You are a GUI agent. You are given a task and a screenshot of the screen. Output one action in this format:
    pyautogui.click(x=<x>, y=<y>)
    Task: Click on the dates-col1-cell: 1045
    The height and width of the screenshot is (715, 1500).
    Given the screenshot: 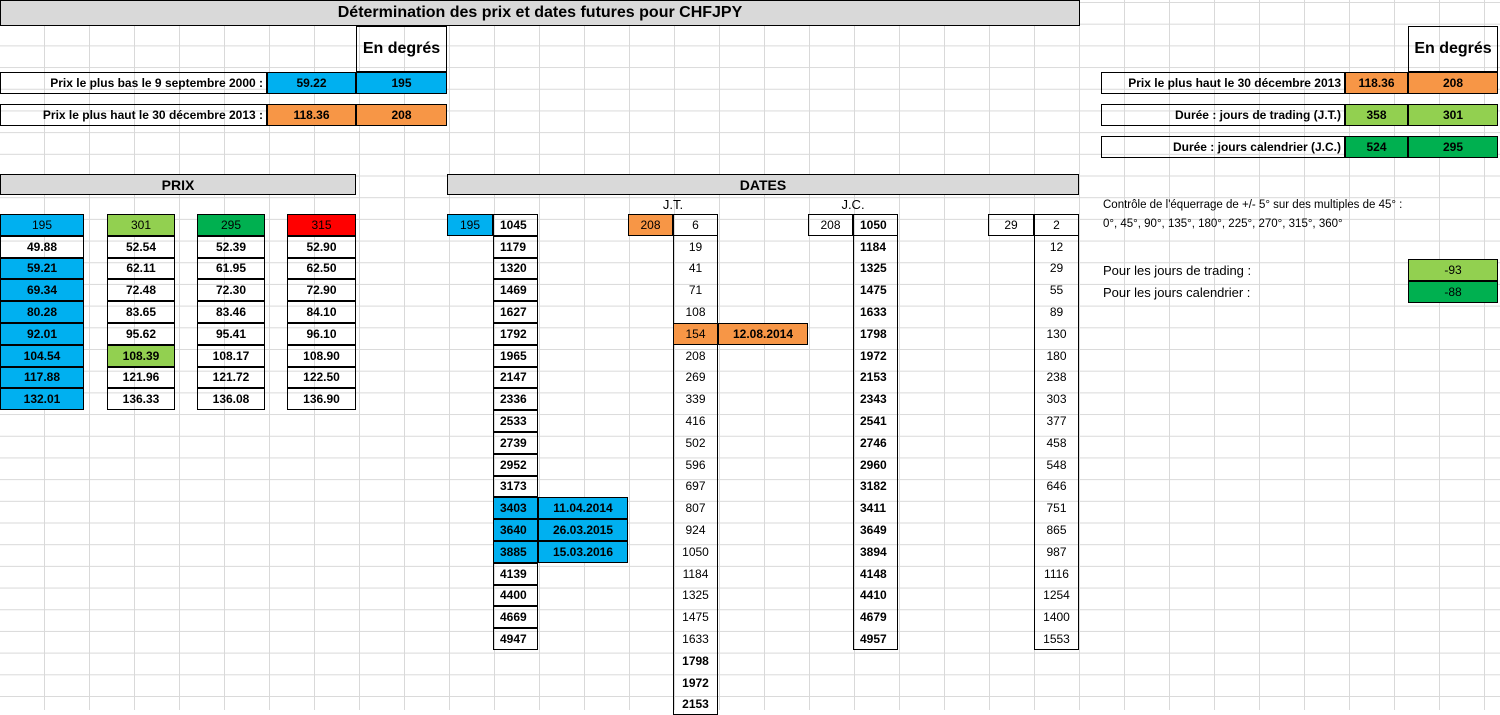 What is the action you would take?
    pyautogui.click(x=515, y=225)
    